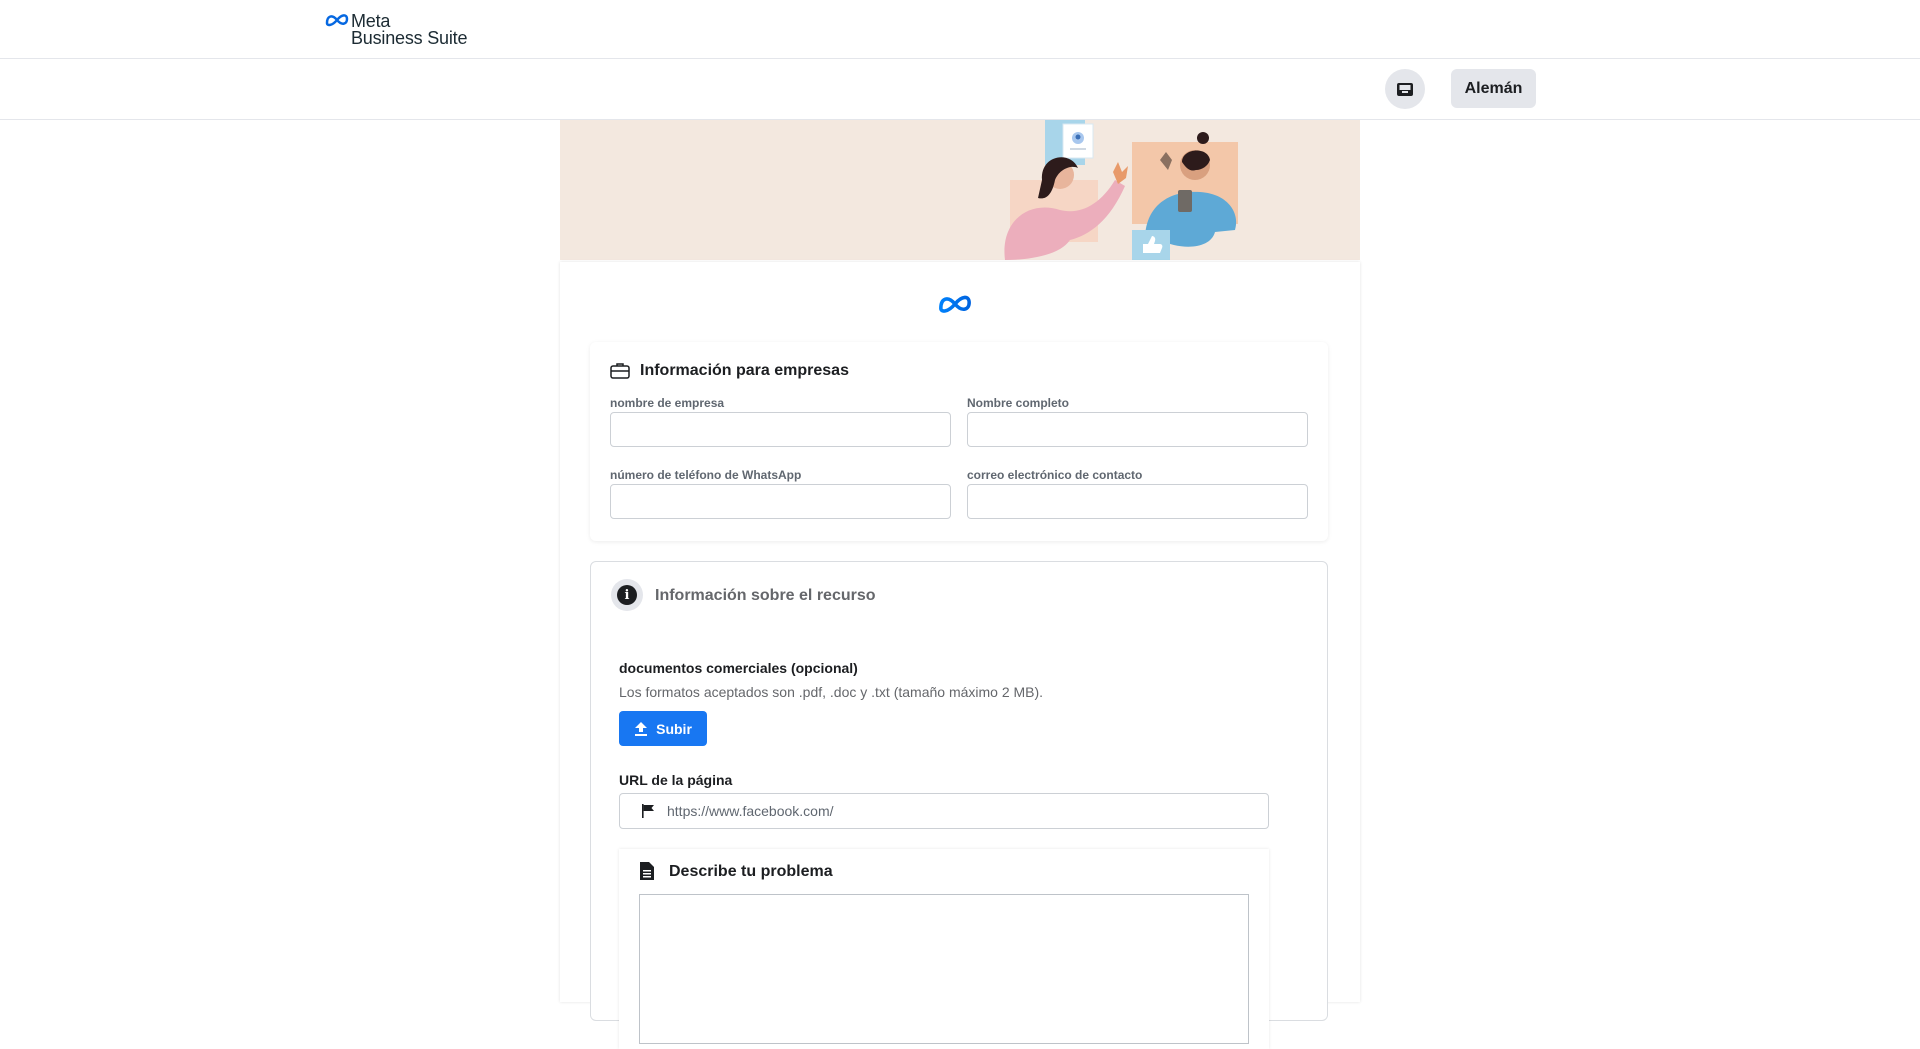  Describe the element at coordinates (1055, 475) in the screenshot. I see `email-label: correo electrónico de contacto` at that location.